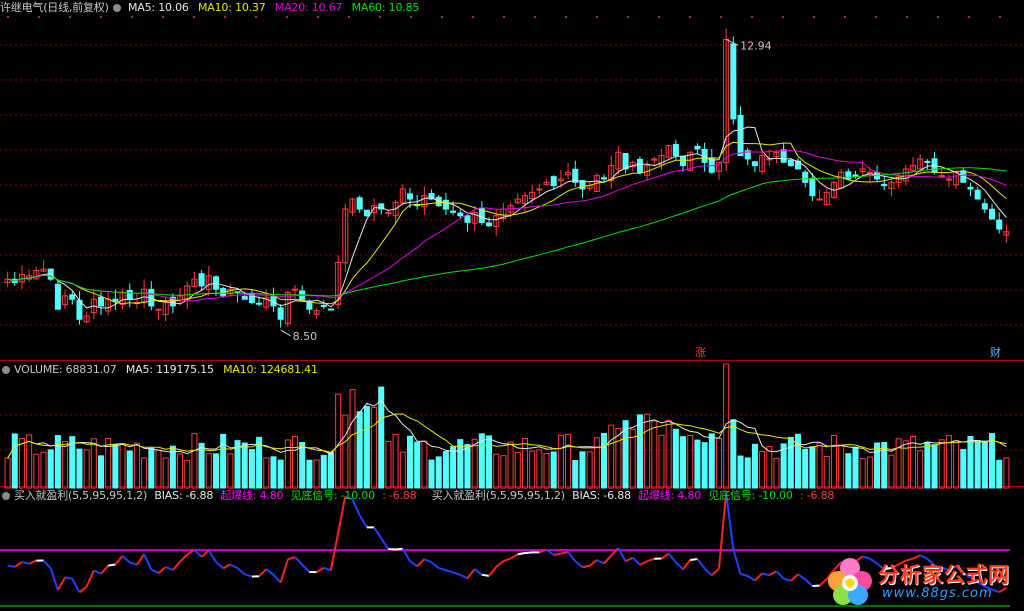  Describe the element at coordinates (937, 593) in the screenshot. I see `watermark-url: www.88gs.com` at that location.